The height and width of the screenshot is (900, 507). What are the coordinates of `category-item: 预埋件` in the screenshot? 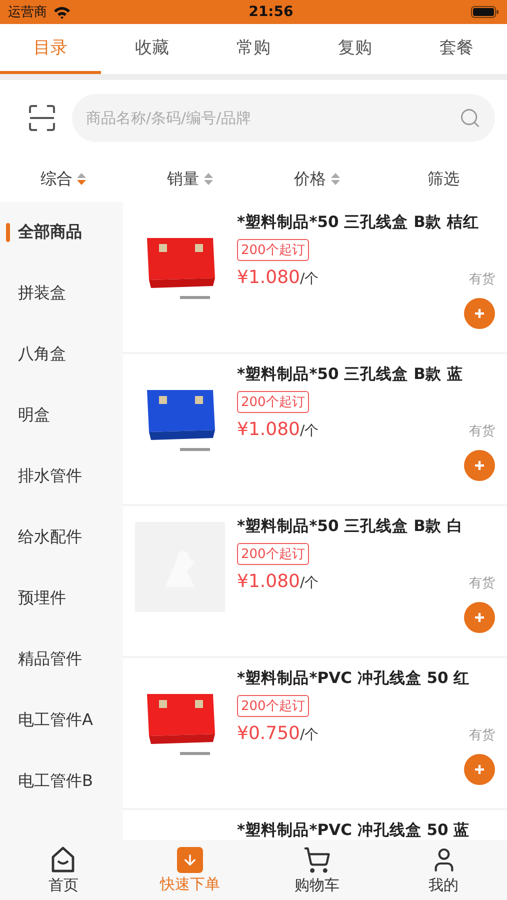 It's located at (61, 598).